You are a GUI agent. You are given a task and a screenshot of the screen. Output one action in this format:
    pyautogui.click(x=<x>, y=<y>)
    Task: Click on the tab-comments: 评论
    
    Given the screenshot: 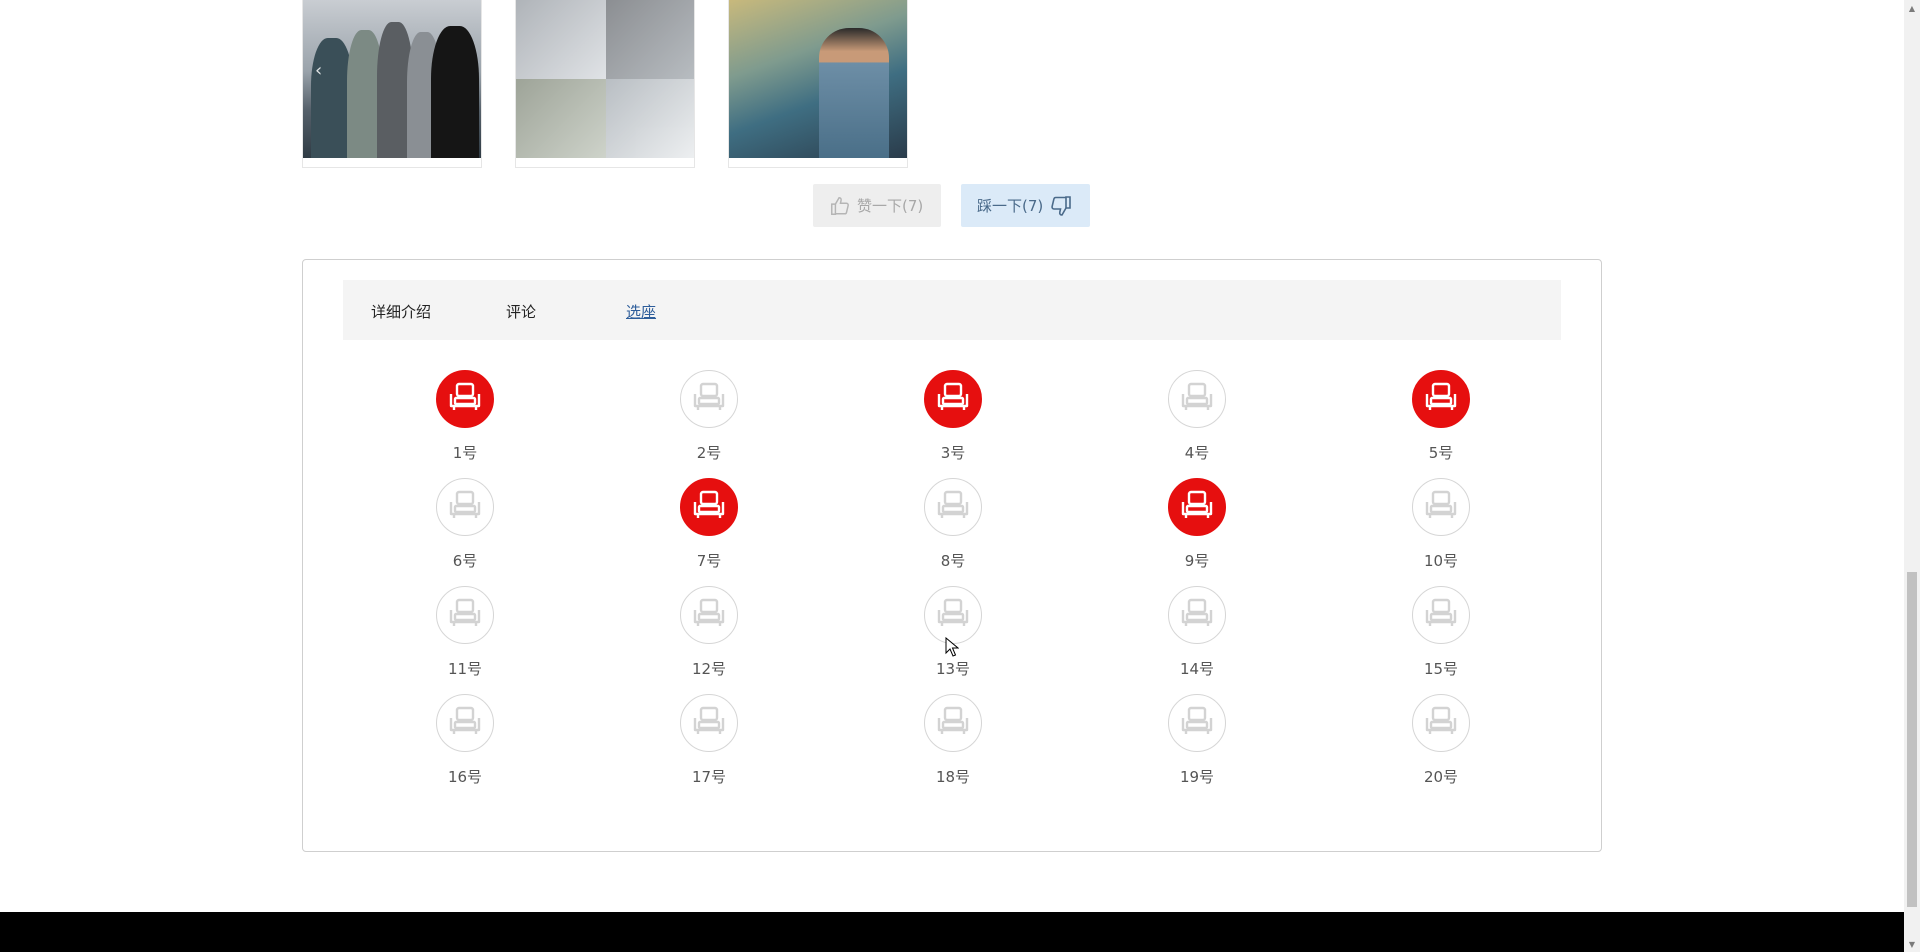 What is the action you would take?
    pyautogui.click(x=521, y=311)
    